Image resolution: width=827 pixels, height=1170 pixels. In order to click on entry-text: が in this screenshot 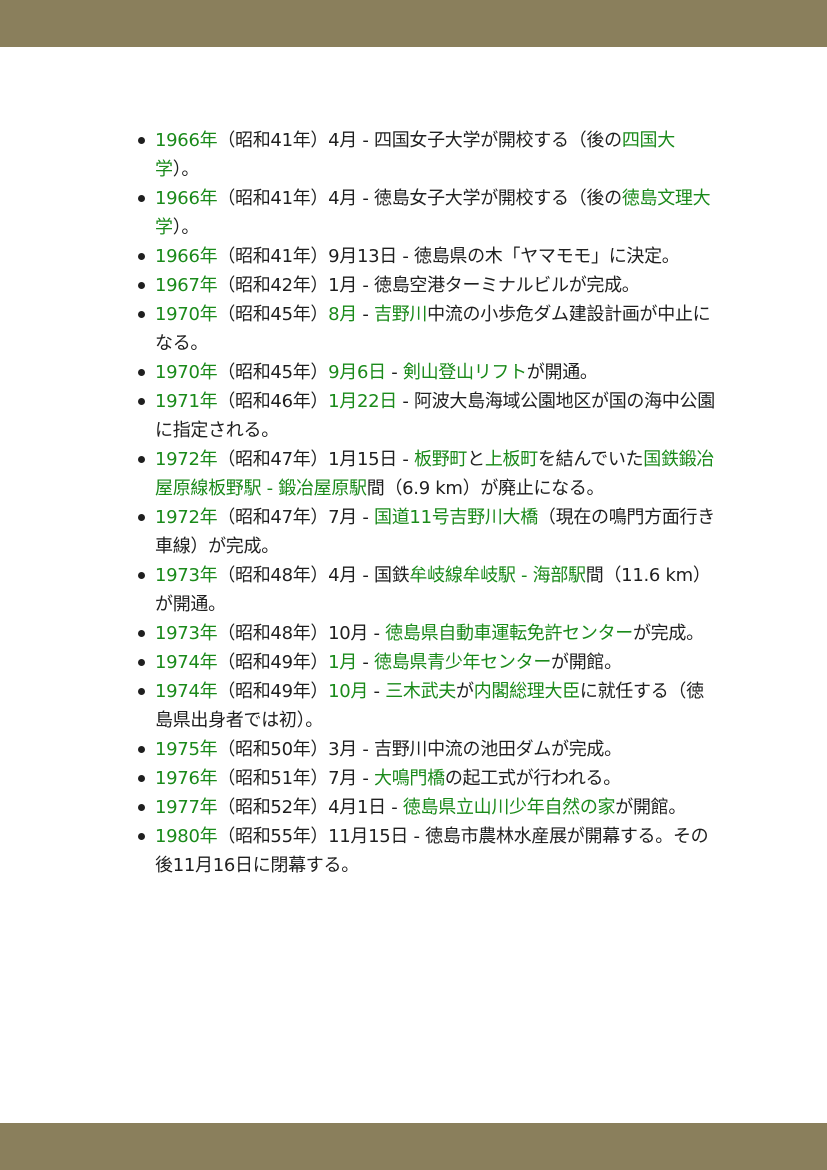, I will do `click(465, 691)`.